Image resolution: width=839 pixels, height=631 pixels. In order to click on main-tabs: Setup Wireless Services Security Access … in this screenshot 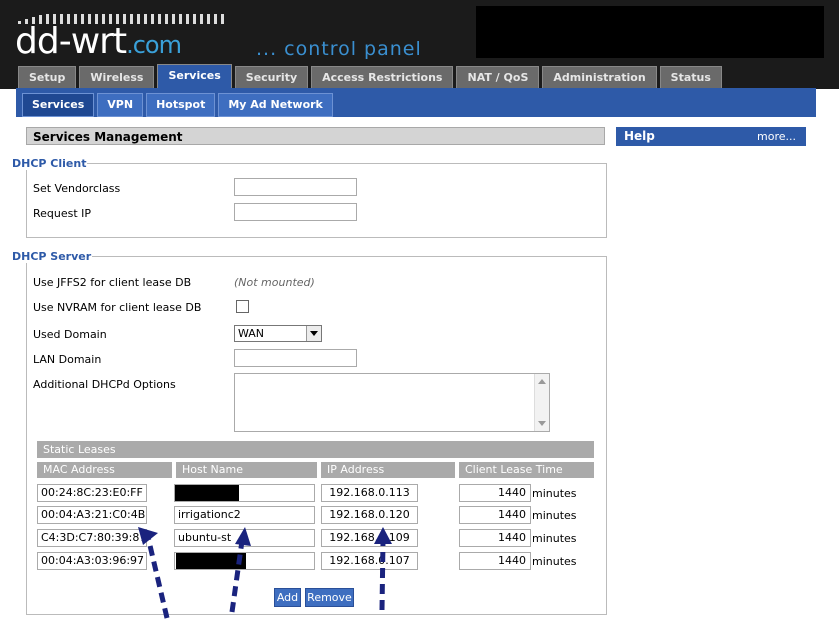, I will do `click(370, 76)`.